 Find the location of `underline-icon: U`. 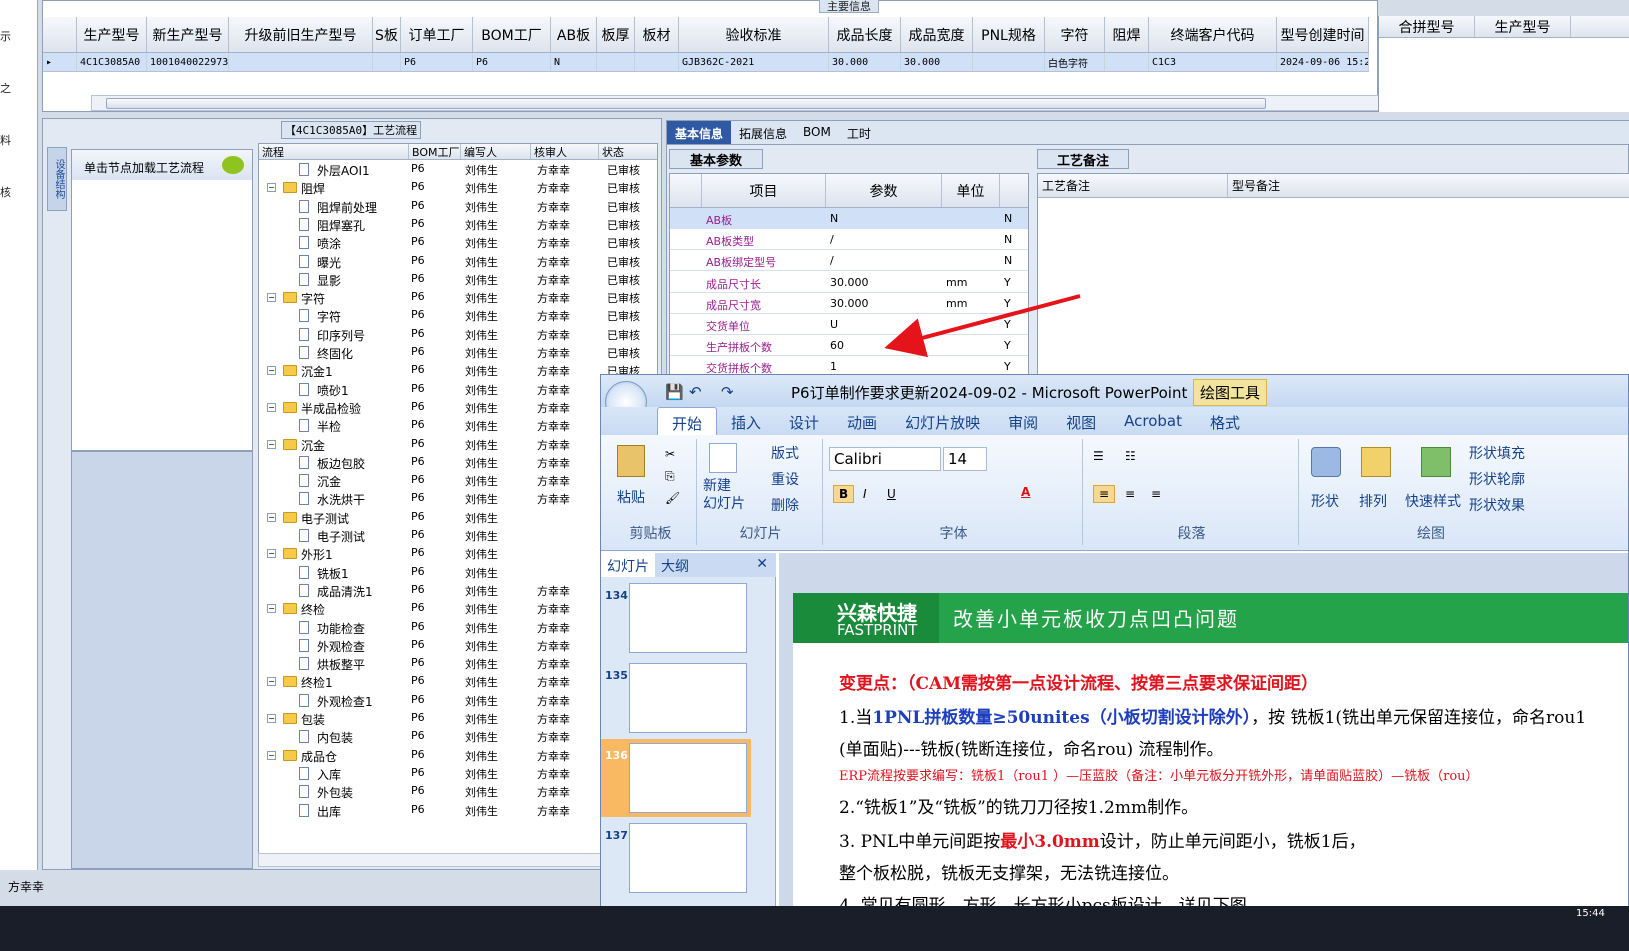

underline-icon: U is located at coordinates (891, 494).